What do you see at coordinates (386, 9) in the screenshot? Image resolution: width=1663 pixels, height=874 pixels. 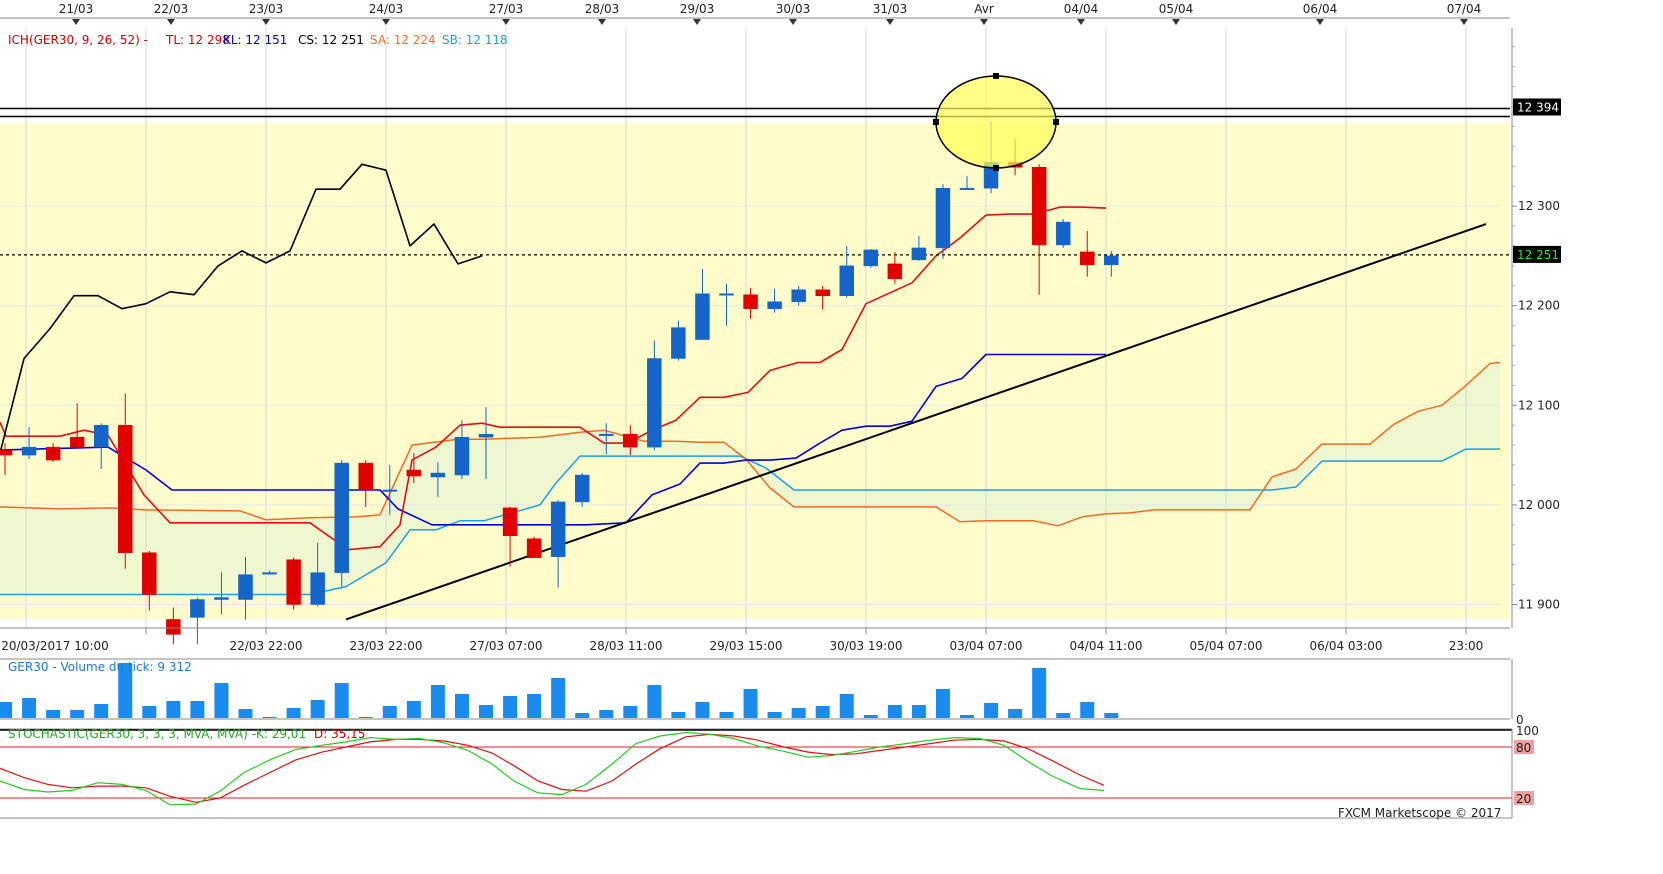 I see `date-label-3: 24/03` at bounding box center [386, 9].